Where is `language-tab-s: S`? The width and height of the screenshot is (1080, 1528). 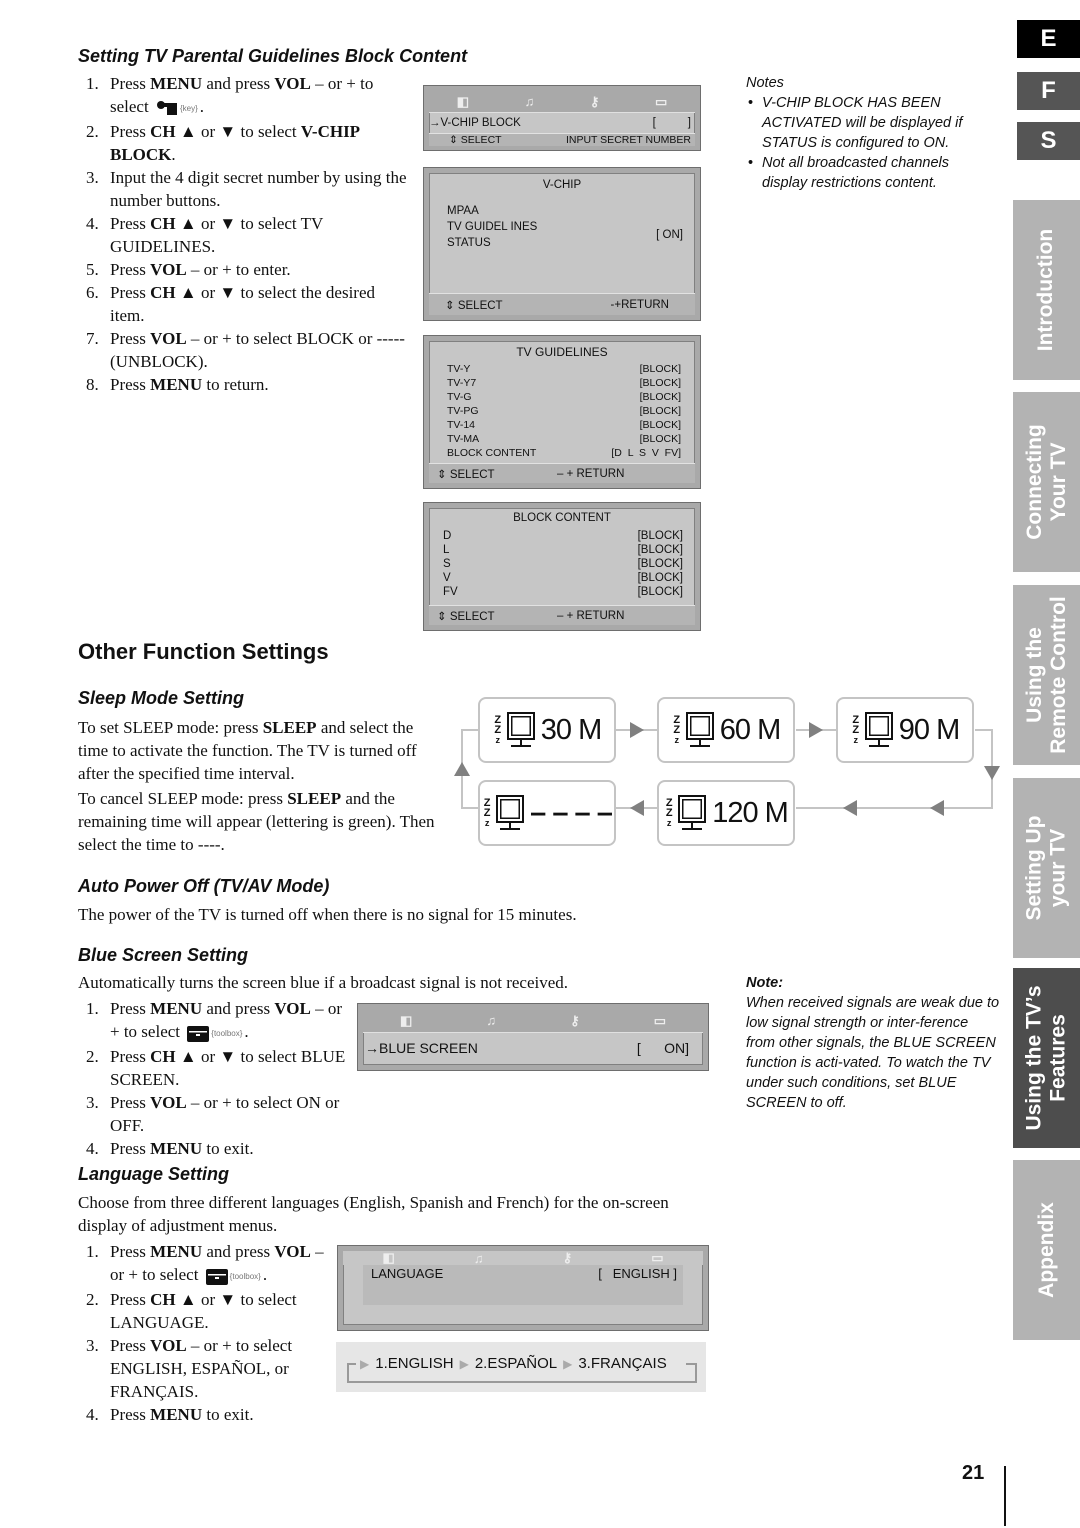
language-tab-s: S is located at coordinates (1048, 141).